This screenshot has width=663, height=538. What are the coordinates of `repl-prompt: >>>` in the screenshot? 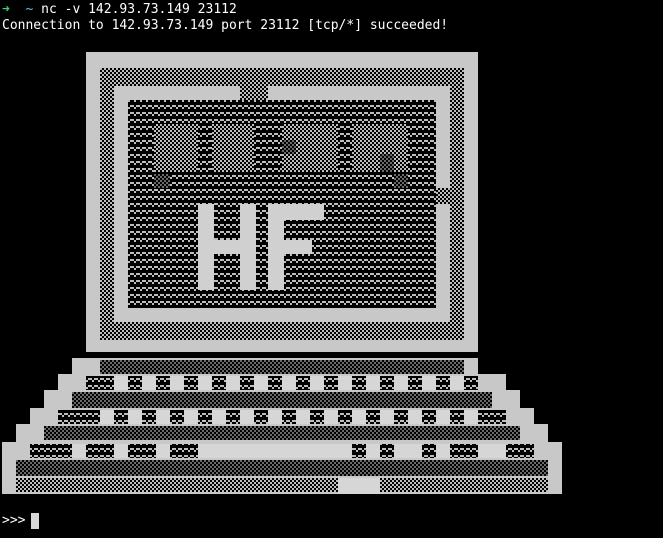 It's located at (14, 520).